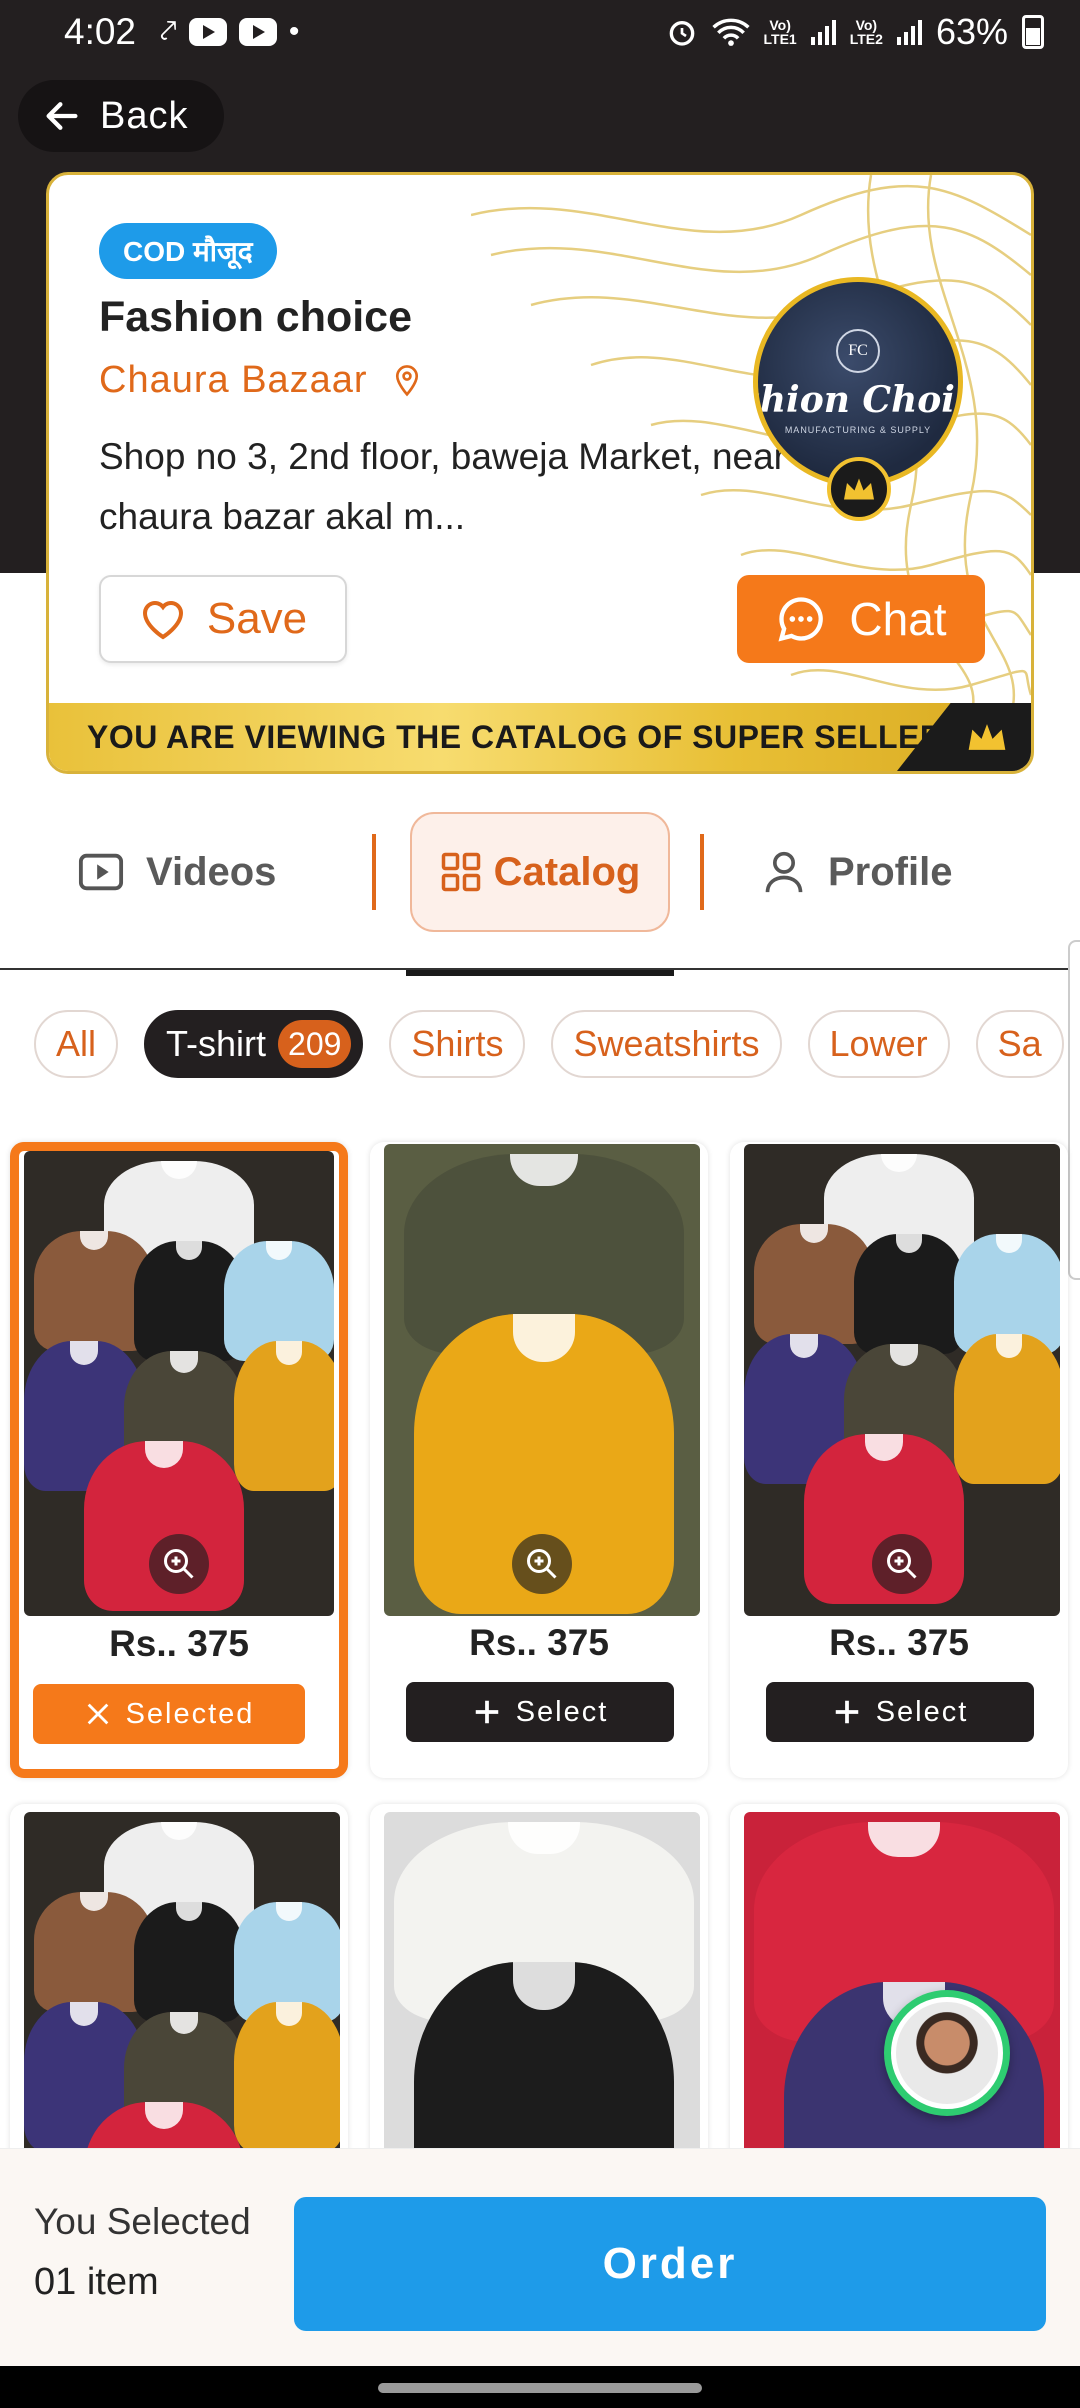 The width and height of the screenshot is (1080, 2408). I want to click on status-time: 4:02, so click(100, 31).